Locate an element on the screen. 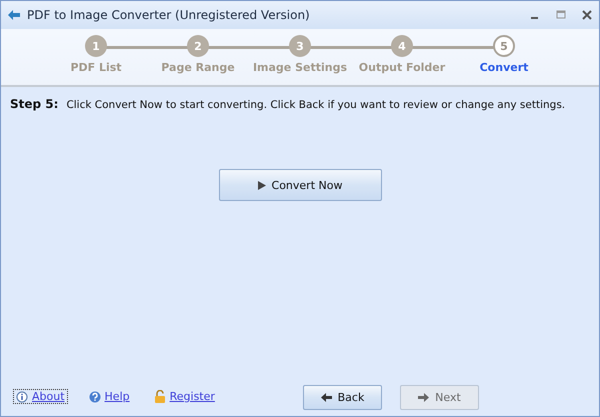  step-label: Output Folder is located at coordinates (402, 67).